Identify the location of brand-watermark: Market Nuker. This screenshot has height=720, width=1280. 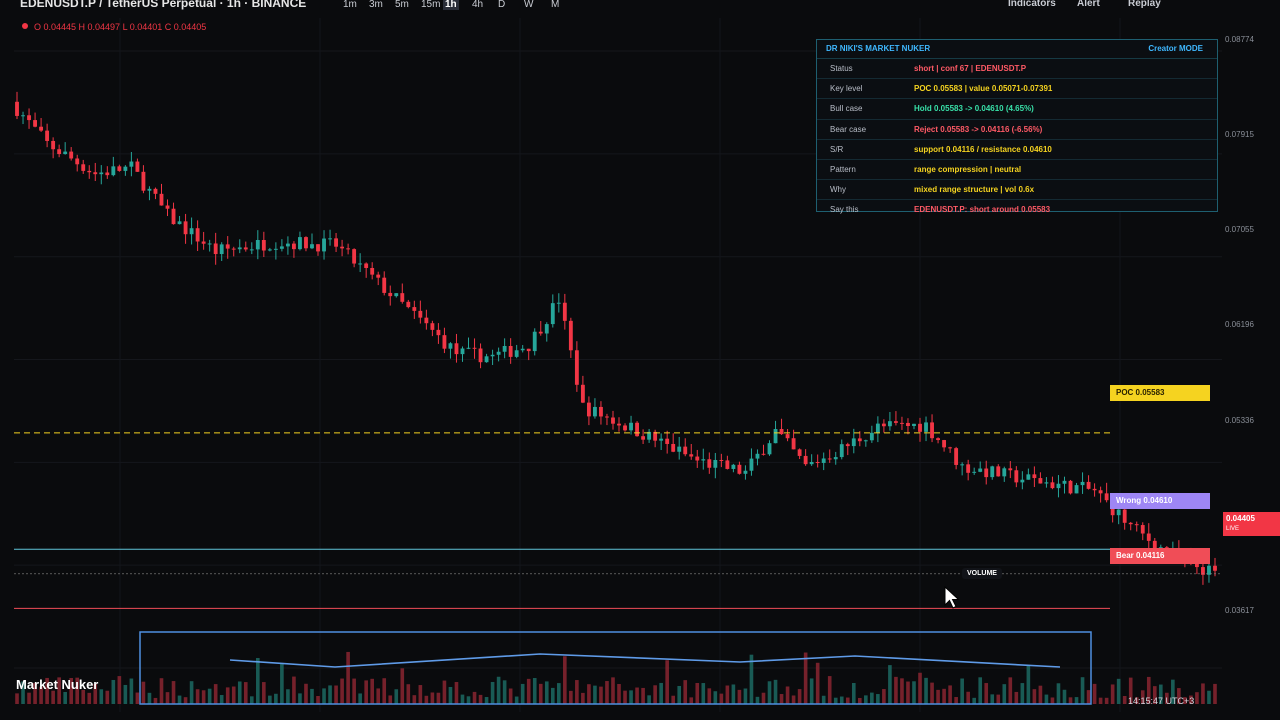
(57, 684).